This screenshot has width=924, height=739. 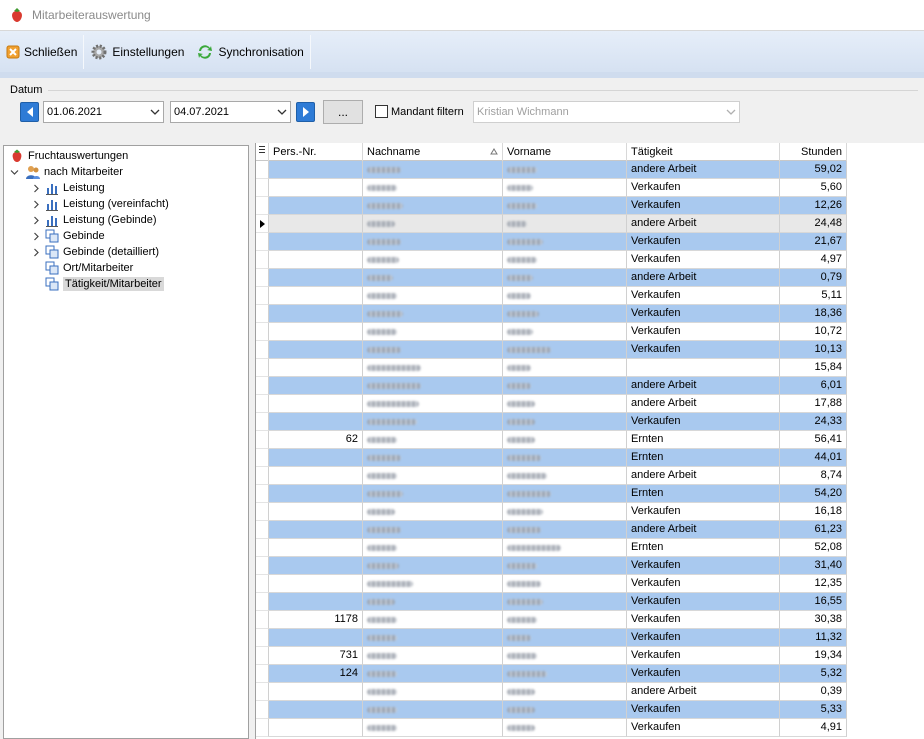 I want to click on cell-std: 0,39, so click(x=813, y=692).